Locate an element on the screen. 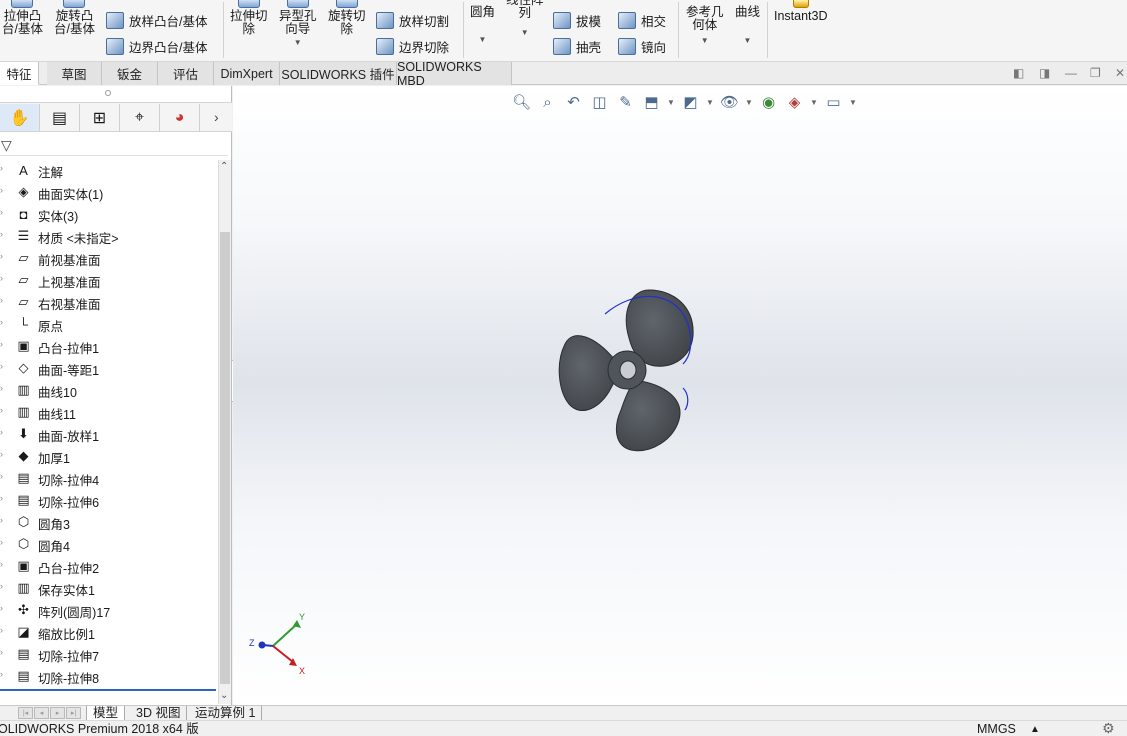  panel-grip-icon is located at coordinates (108, 93).